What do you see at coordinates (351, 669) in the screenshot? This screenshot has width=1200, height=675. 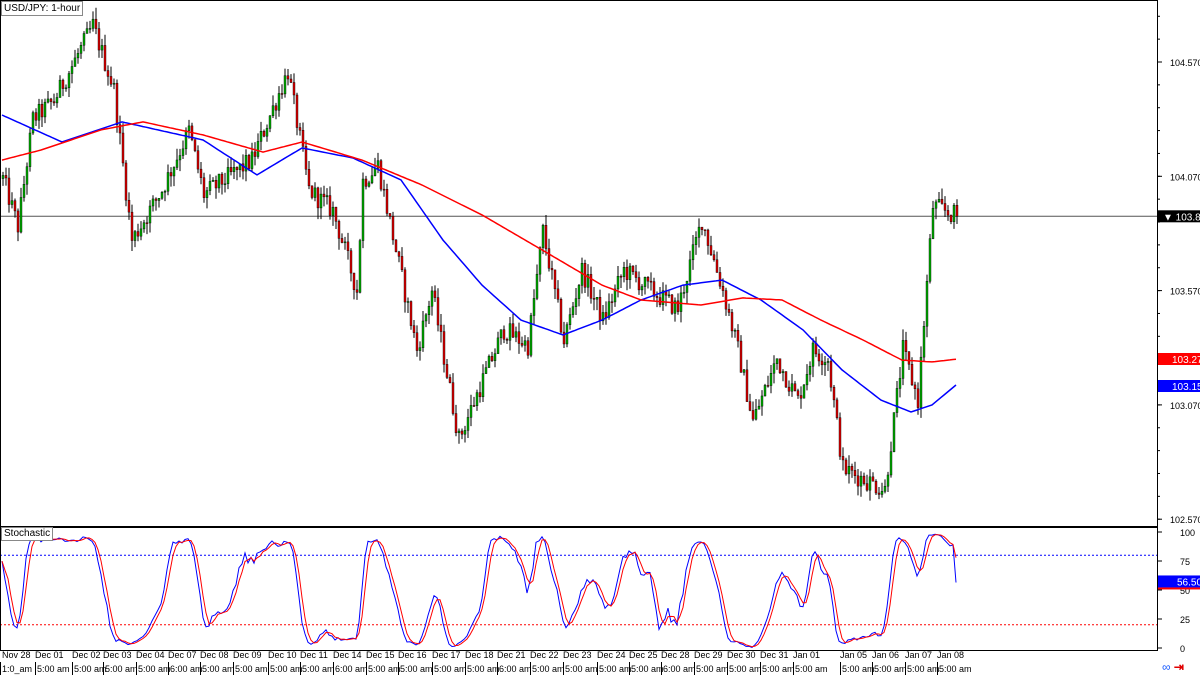 I see `x-time-label: 6:00 am` at bounding box center [351, 669].